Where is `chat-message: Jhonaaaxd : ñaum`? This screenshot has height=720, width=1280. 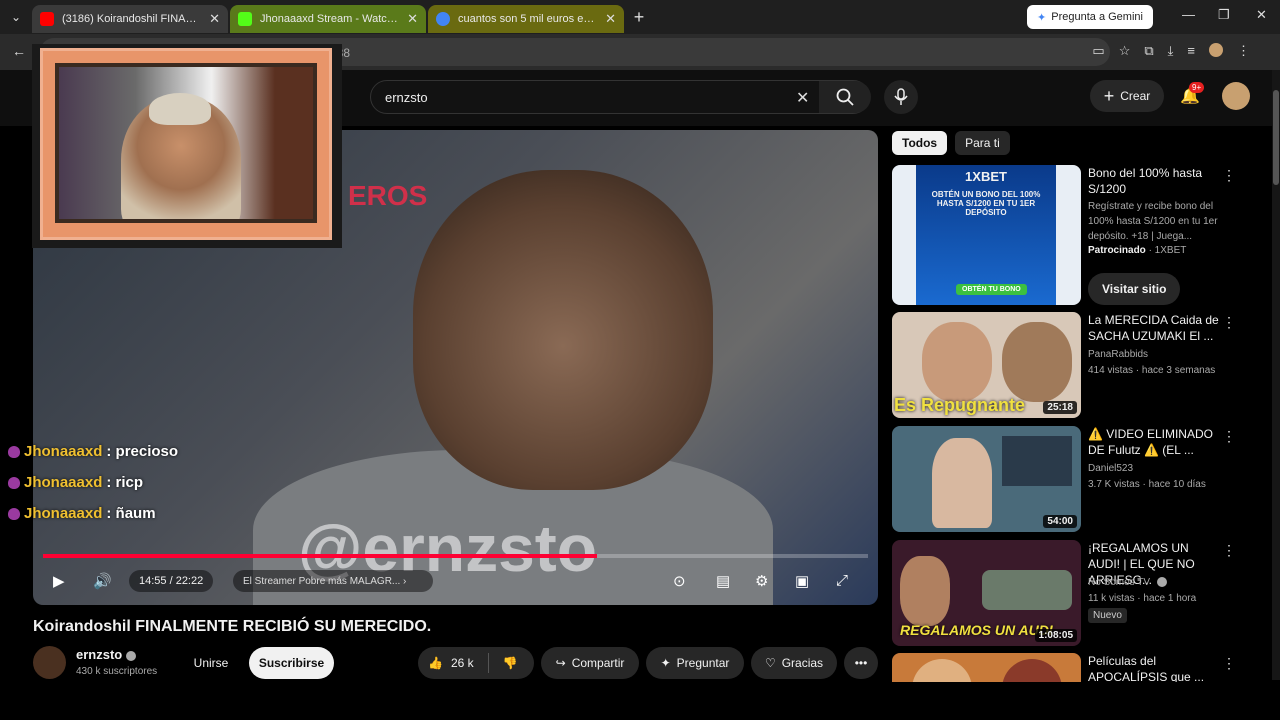
chat-message: Jhonaaaxd : ñaum is located at coordinates (78, 513).